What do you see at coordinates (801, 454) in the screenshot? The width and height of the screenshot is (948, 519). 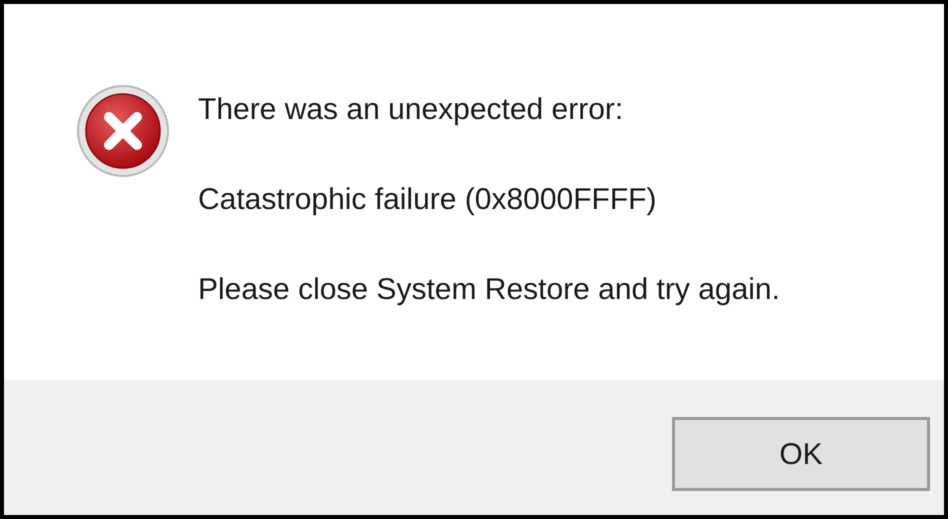 I see `ok-button: OK` at bounding box center [801, 454].